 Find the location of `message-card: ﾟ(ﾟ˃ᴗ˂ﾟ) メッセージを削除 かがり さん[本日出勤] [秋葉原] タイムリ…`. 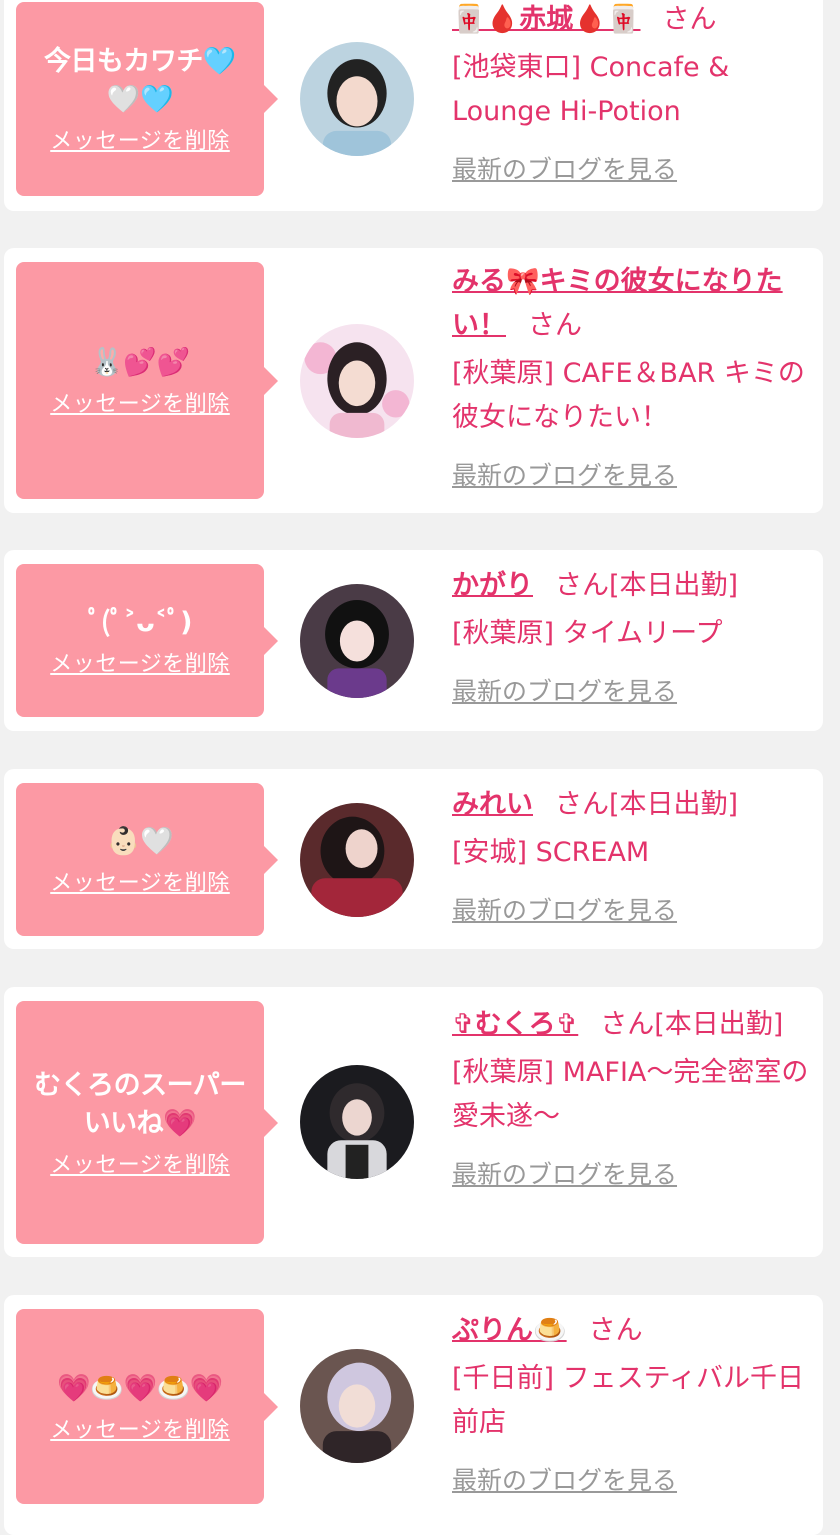

message-card: ﾟ(ﾟ˃ᴗ˂ﾟ) メッセージを削除 かがり さん[本日出勤] [秋葉原] タイムリ… is located at coordinates (413, 640).